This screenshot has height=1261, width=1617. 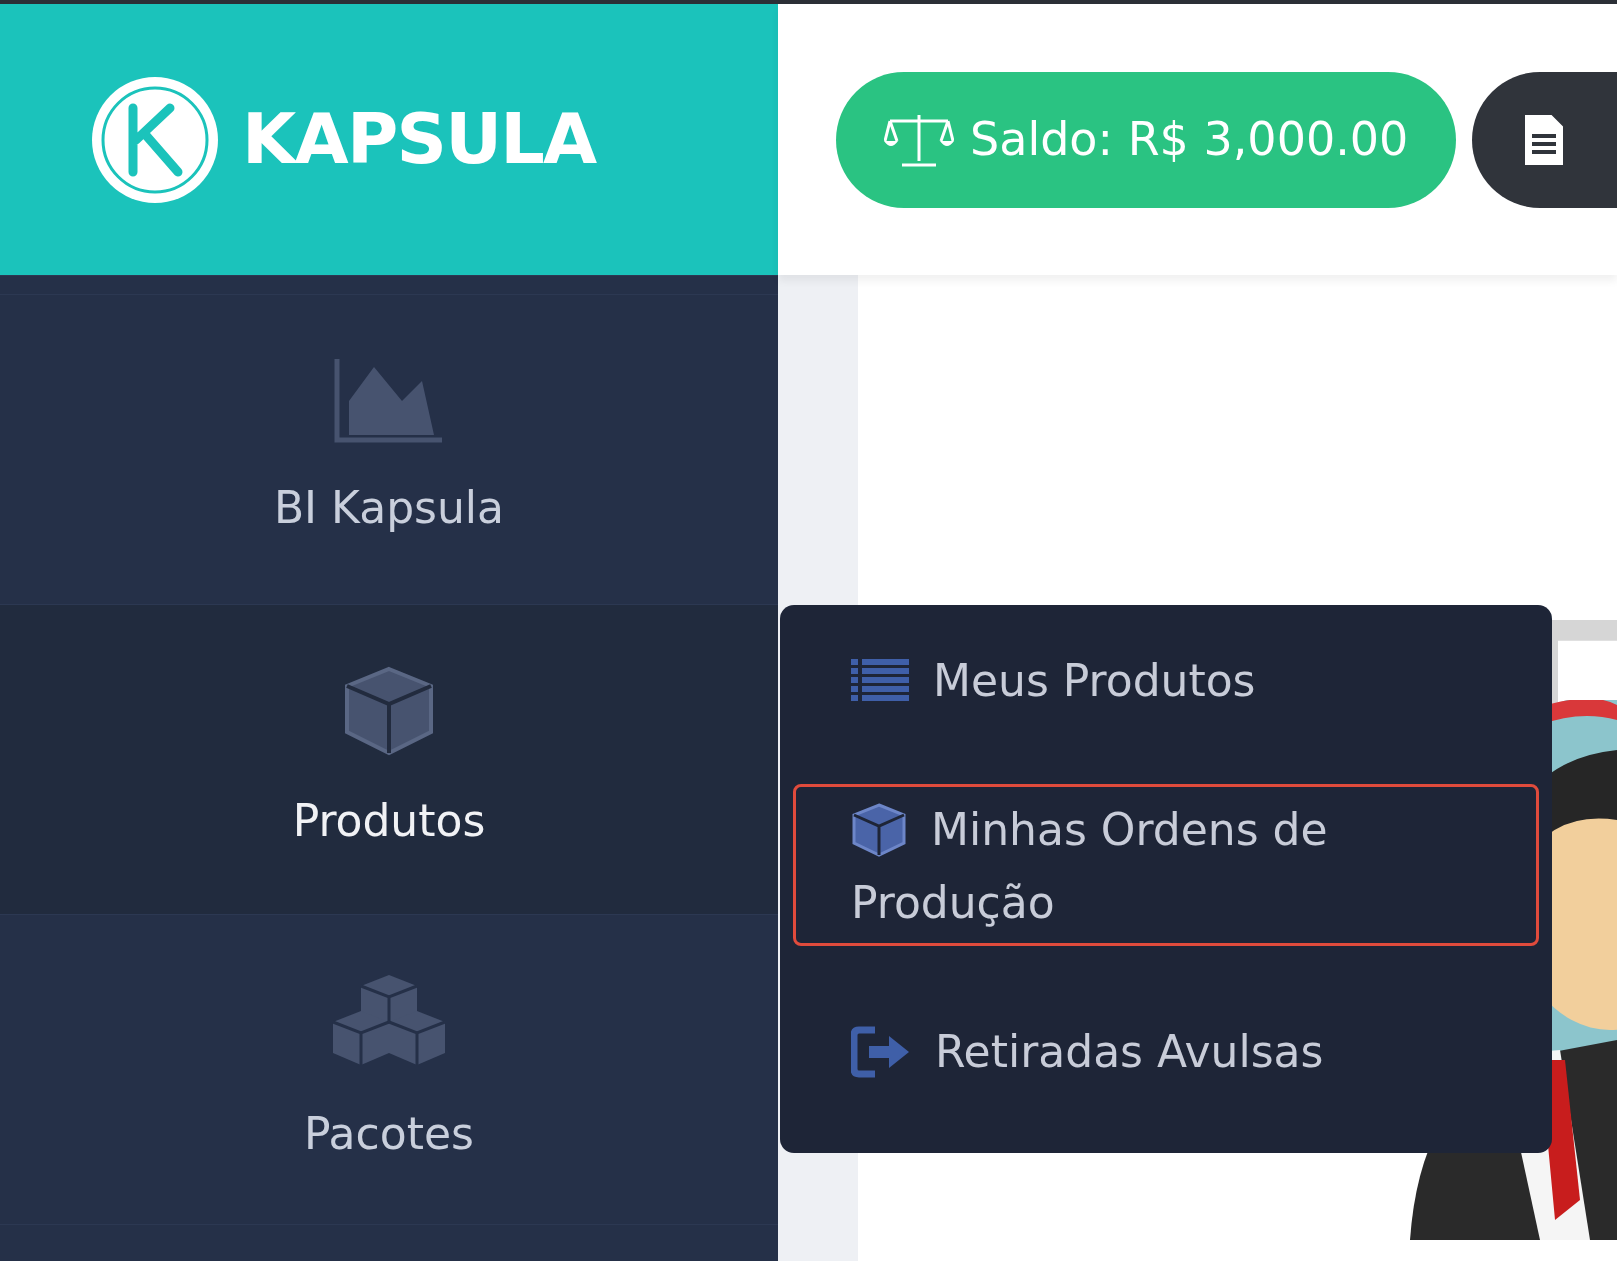 What do you see at coordinates (919, 139) in the screenshot?
I see `scale-icon` at bounding box center [919, 139].